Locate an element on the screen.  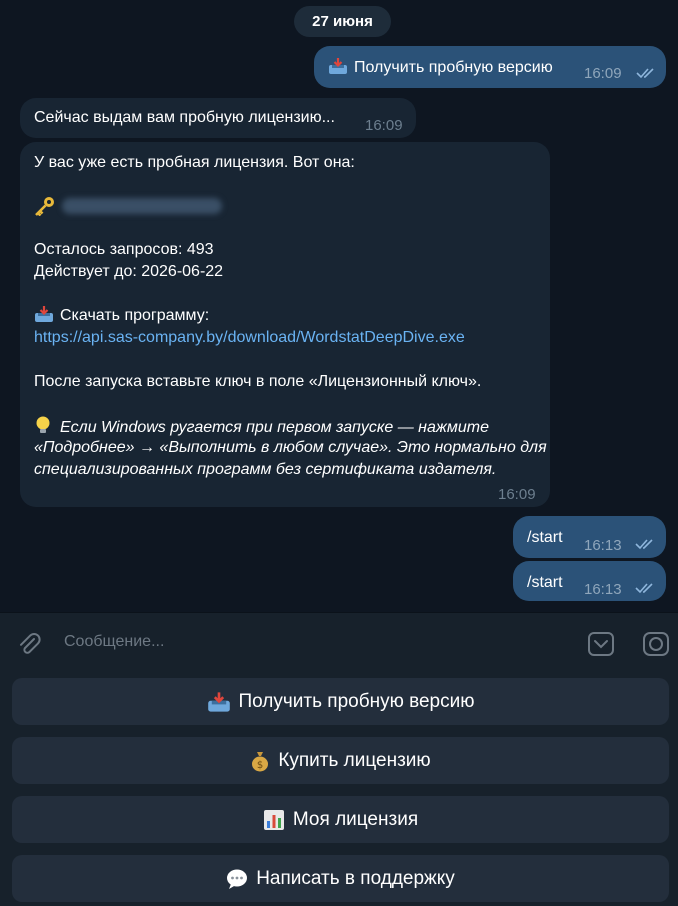
keyboard-button-my-license: Моя лицензия is located at coordinates (340, 819).